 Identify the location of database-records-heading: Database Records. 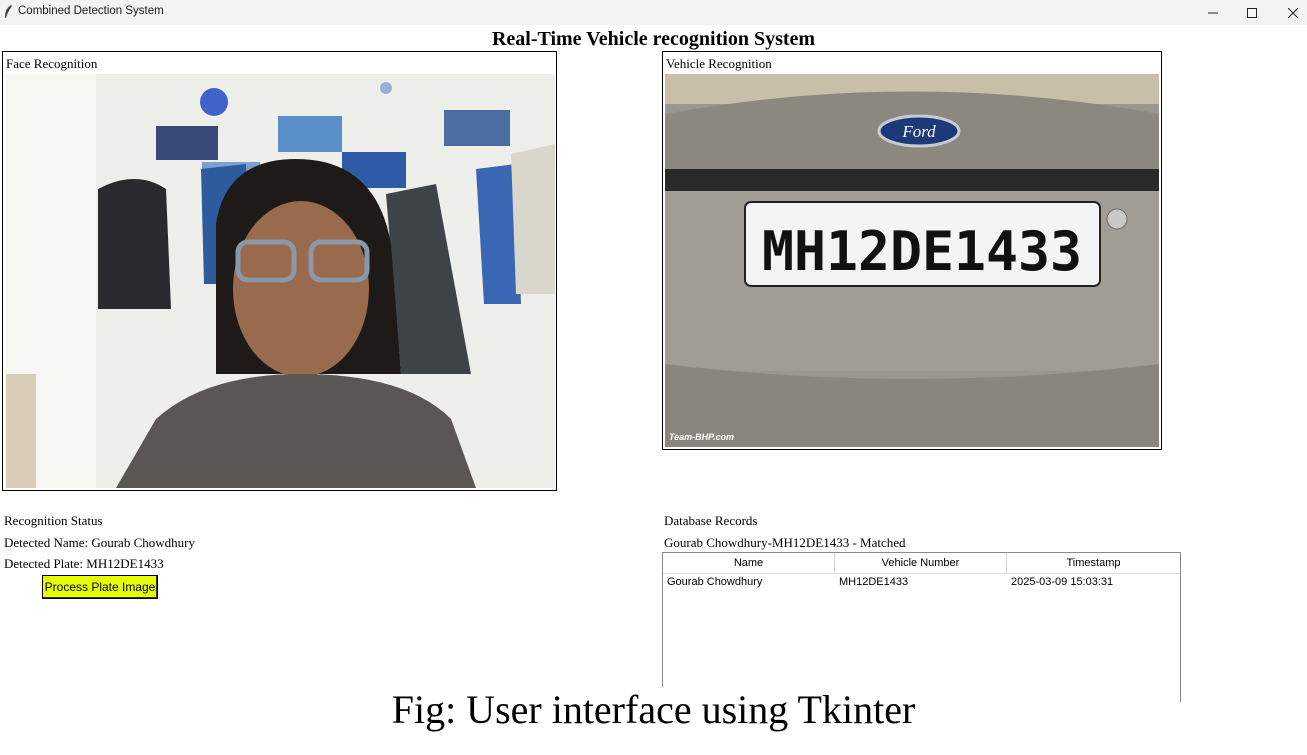
(711, 520).